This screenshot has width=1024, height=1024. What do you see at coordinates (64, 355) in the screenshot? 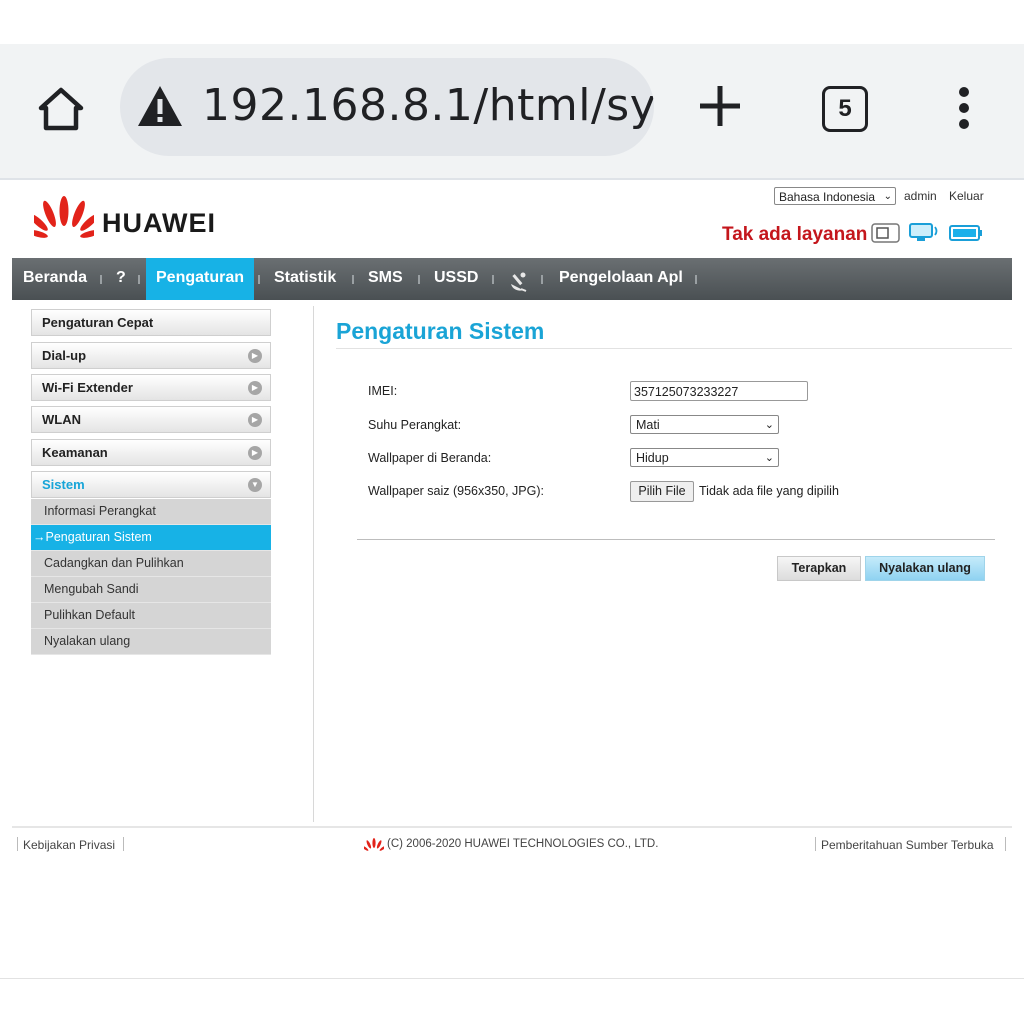
I see `sidebar-item-label: Dial-up` at bounding box center [64, 355].